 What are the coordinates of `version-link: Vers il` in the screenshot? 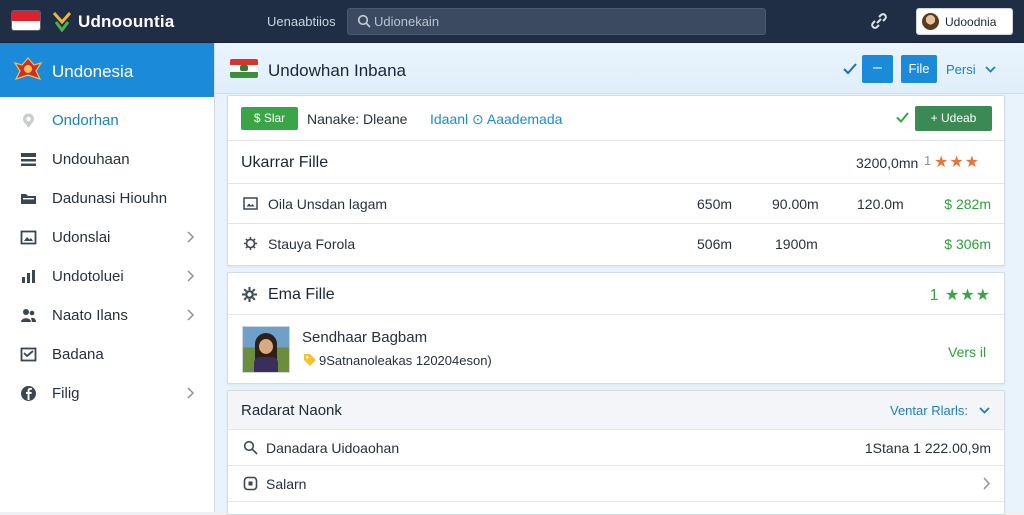 It's located at (967, 352).